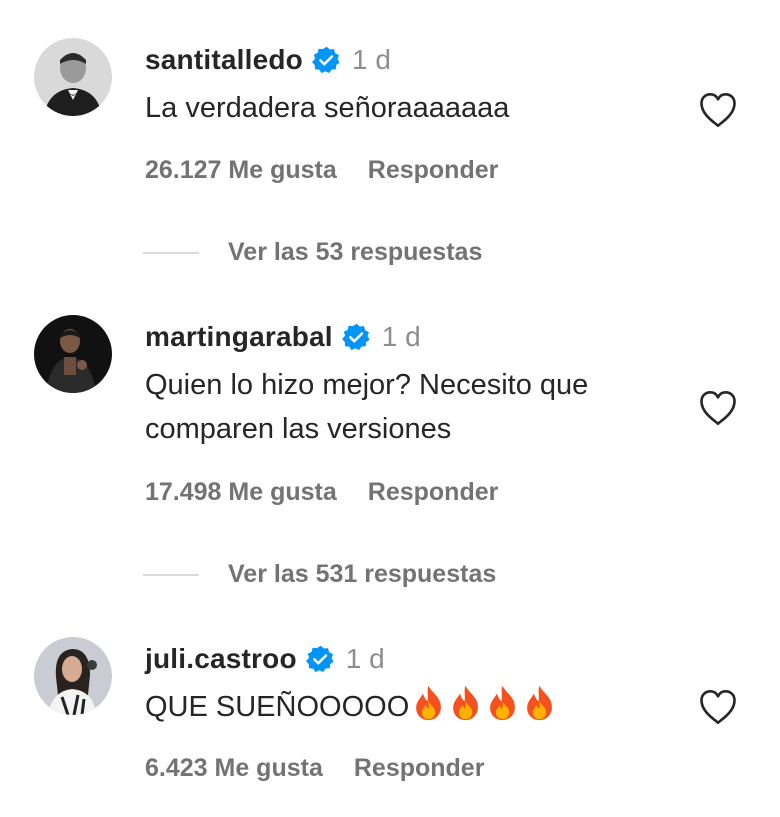  I want to click on avatar-man-suit-icon, so click(73, 77).